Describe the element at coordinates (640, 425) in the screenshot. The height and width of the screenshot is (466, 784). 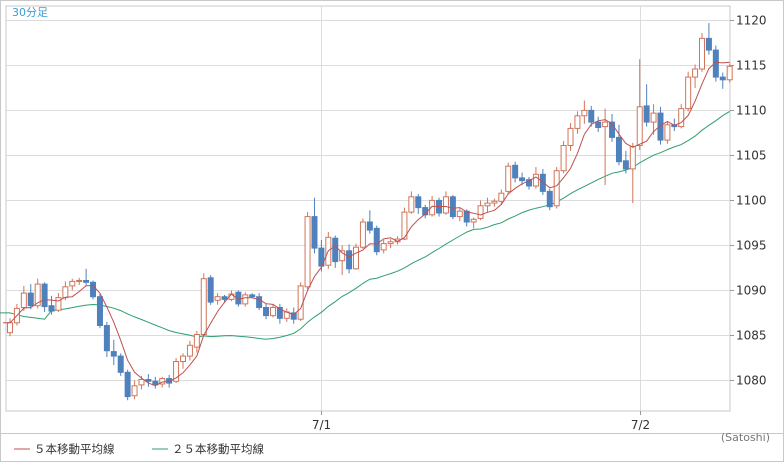
I see `x-tick-label: 7/2` at that location.